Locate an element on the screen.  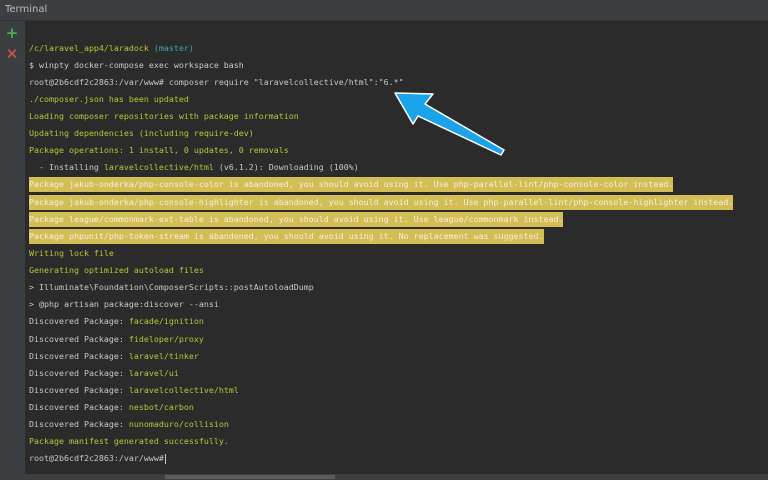
arrow-icon is located at coordinates (449, 124).